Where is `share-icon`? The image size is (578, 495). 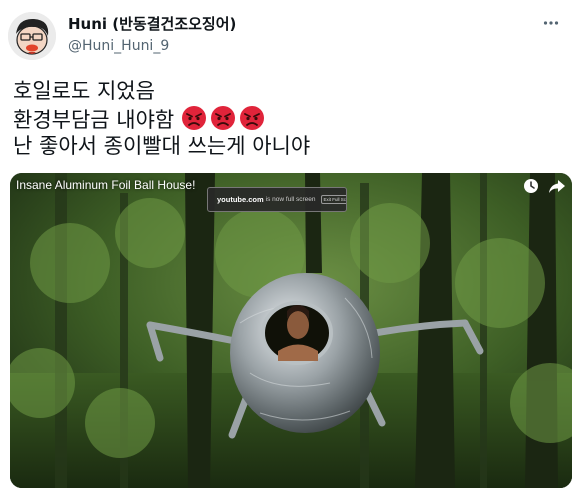 share-icon is located at coordinates (557, 186).